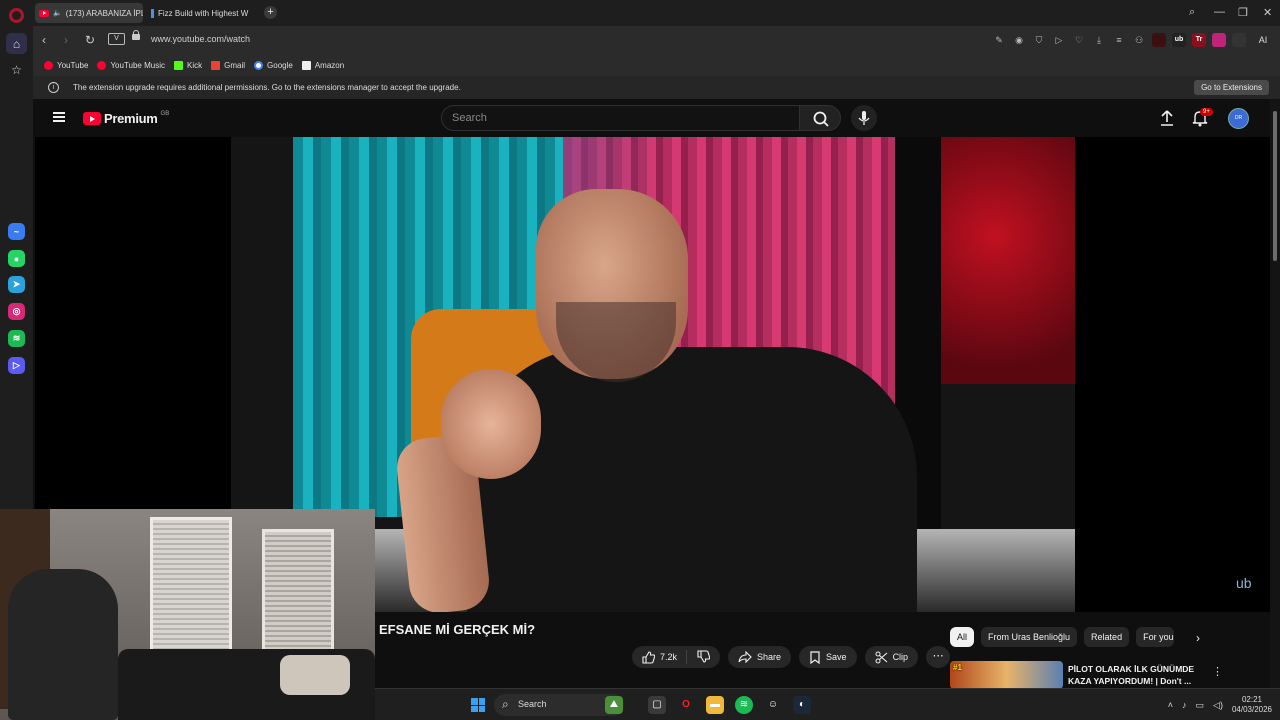 This screenshot has width=1280, height=720. Describe the element at coordinates (322, 65) in the screenshot. I see `bookmark-amazon: Amazon` at that location.